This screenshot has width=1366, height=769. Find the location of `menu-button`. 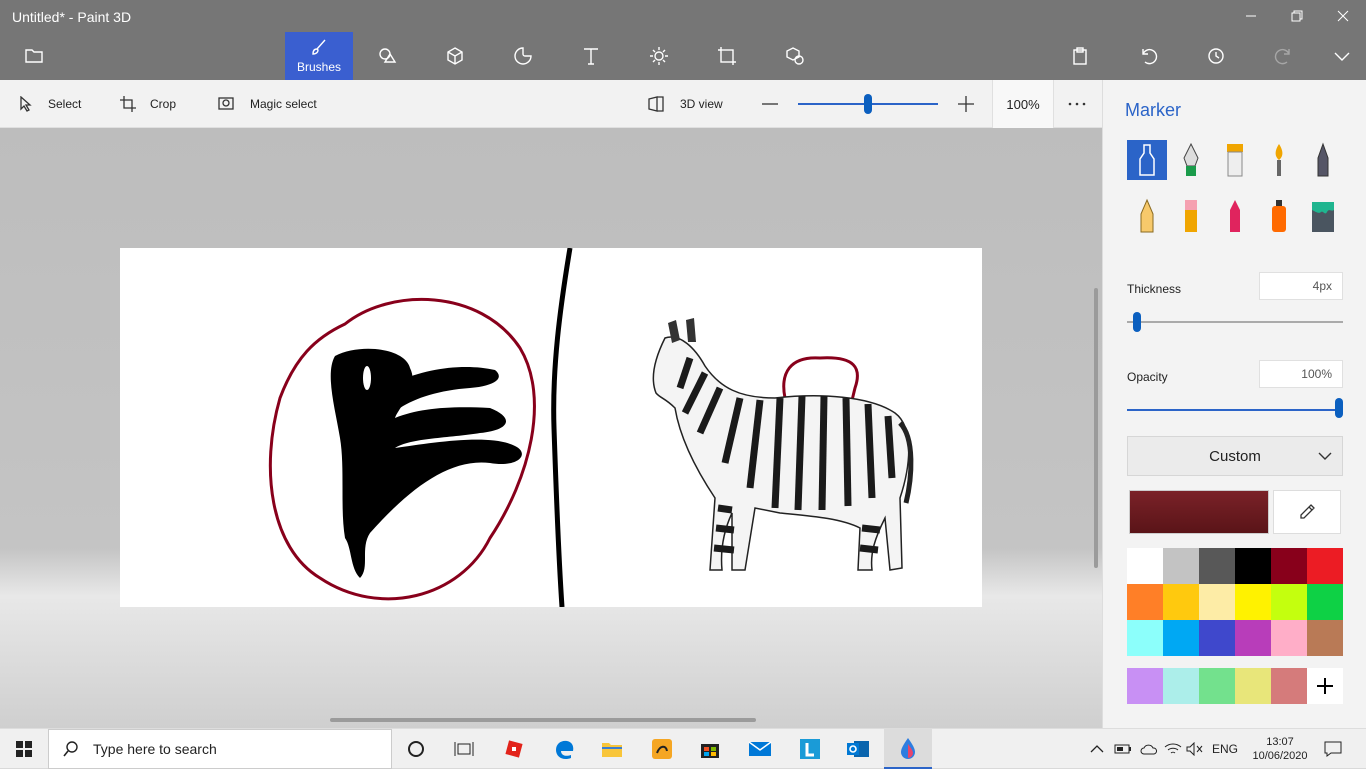

menu-button is located at coordinates (34, 56).